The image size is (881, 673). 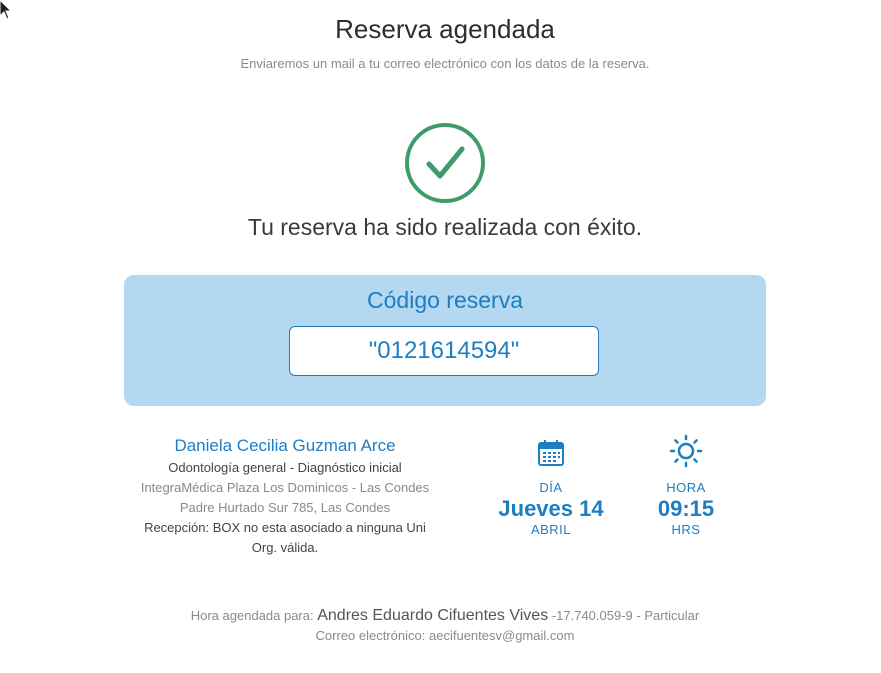 I want to click on patient-name: Andres Eduardo Cifuentes Vives, so click(x=433, y=615).